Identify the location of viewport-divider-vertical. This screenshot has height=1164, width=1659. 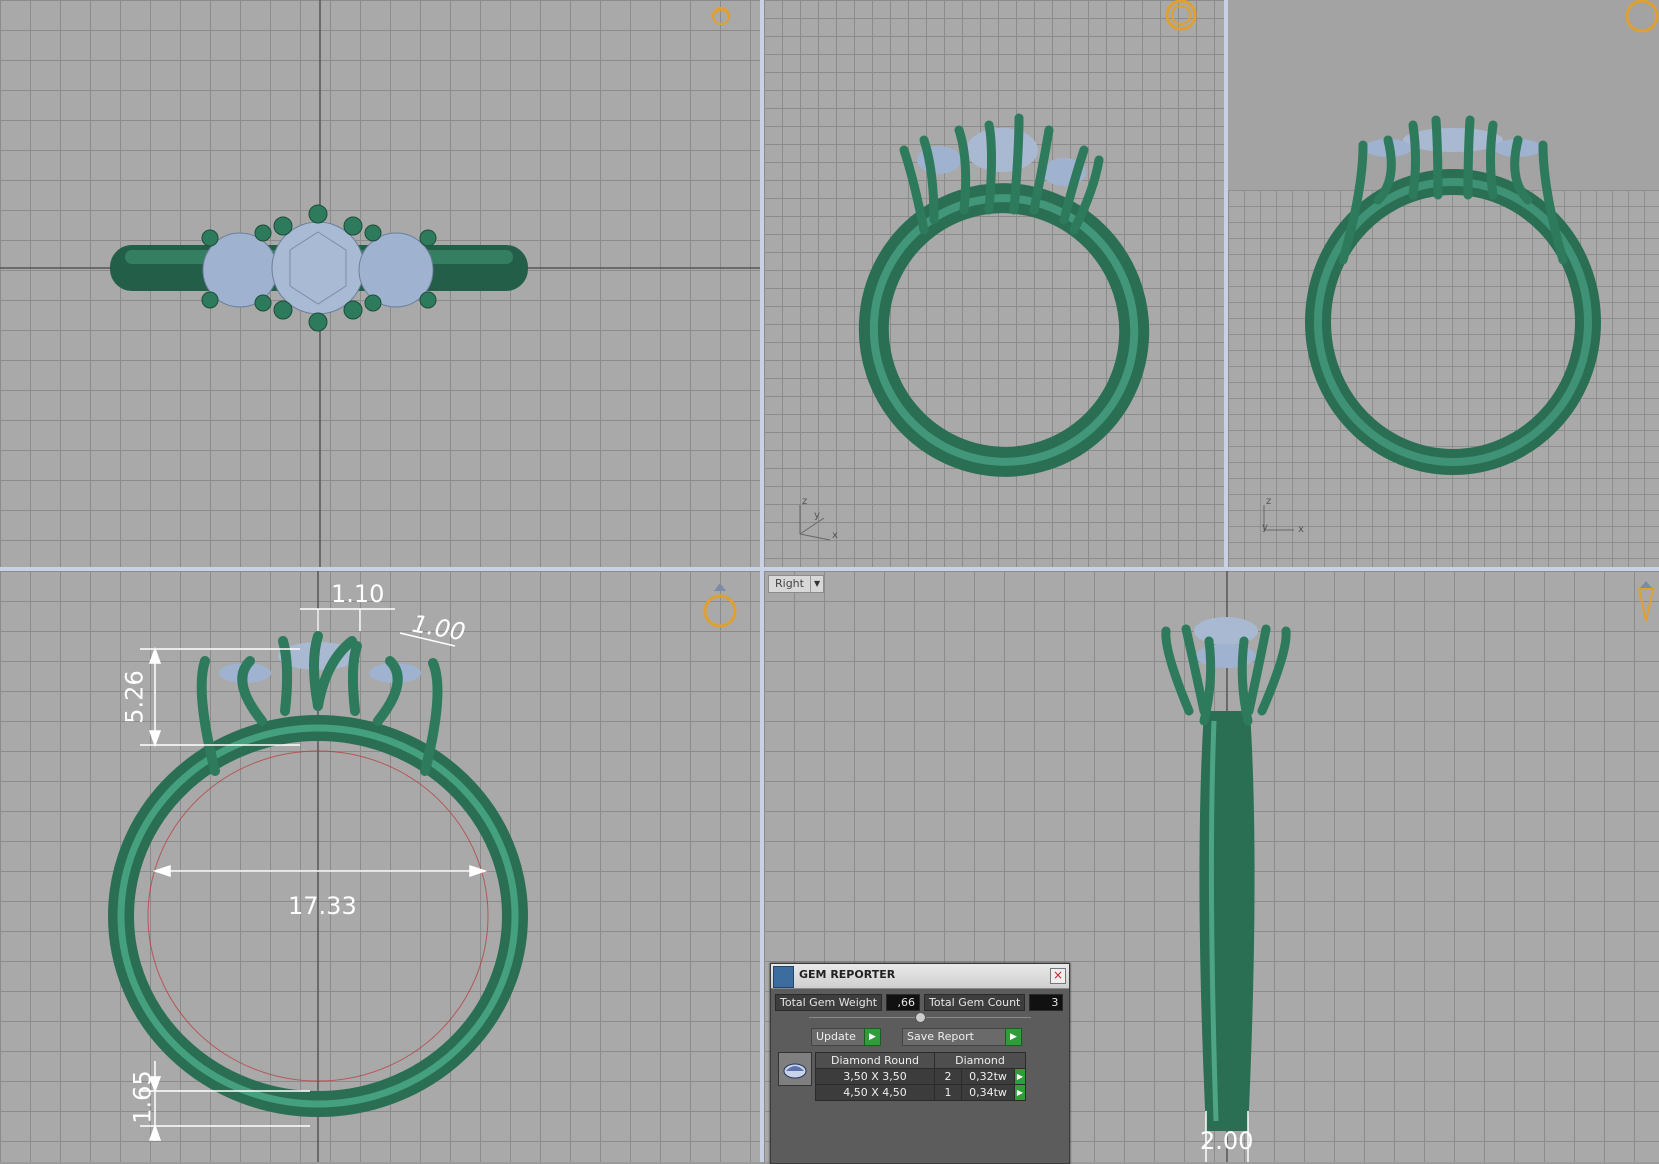
(762, 581).